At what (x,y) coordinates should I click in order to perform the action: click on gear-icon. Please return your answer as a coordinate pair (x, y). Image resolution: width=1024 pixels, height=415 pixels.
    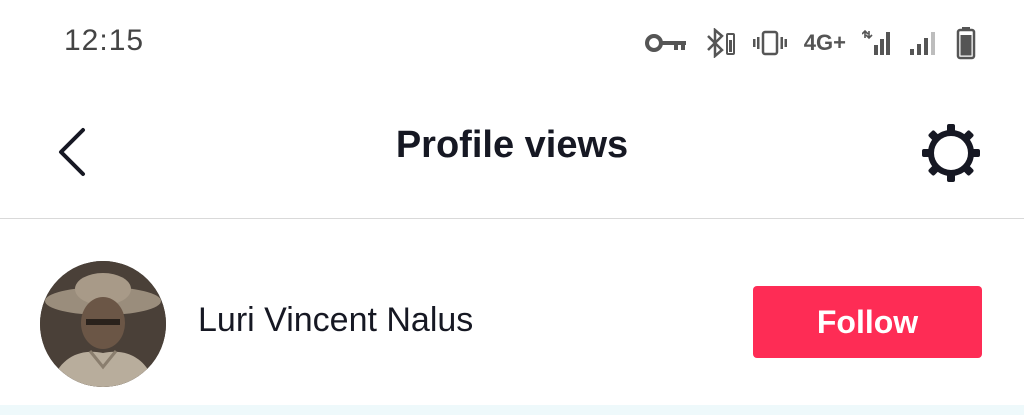
    Looking at the image, I should click on (951, 153).